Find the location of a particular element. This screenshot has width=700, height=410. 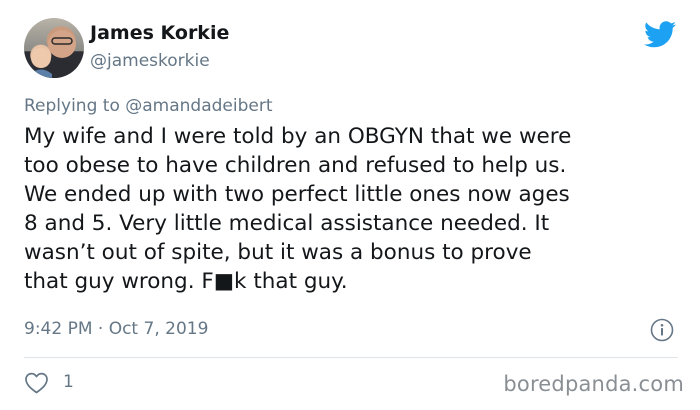

watermark: boredpanda.com is located at coordinates (593, 384).